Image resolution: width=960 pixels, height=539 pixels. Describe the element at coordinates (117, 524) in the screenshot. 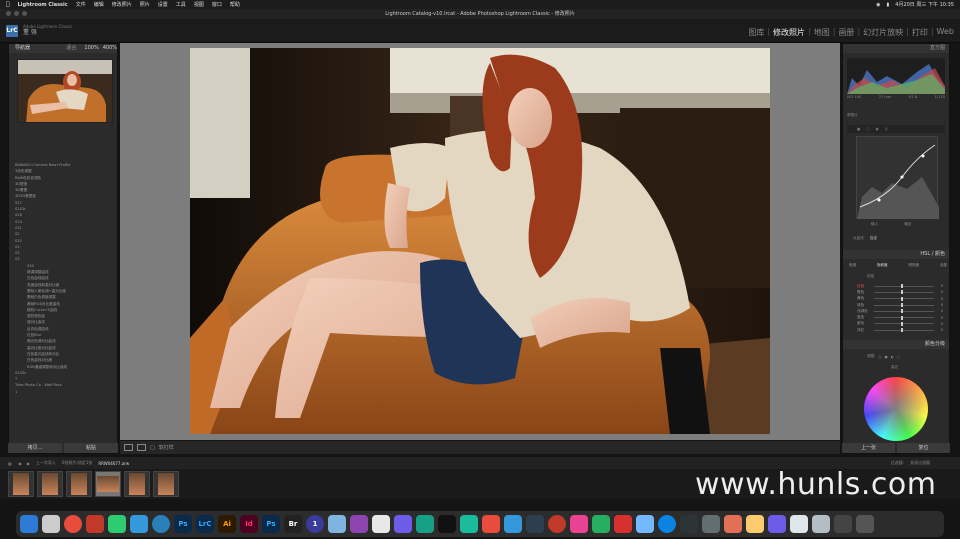

I see `wechat-icon` at that location.